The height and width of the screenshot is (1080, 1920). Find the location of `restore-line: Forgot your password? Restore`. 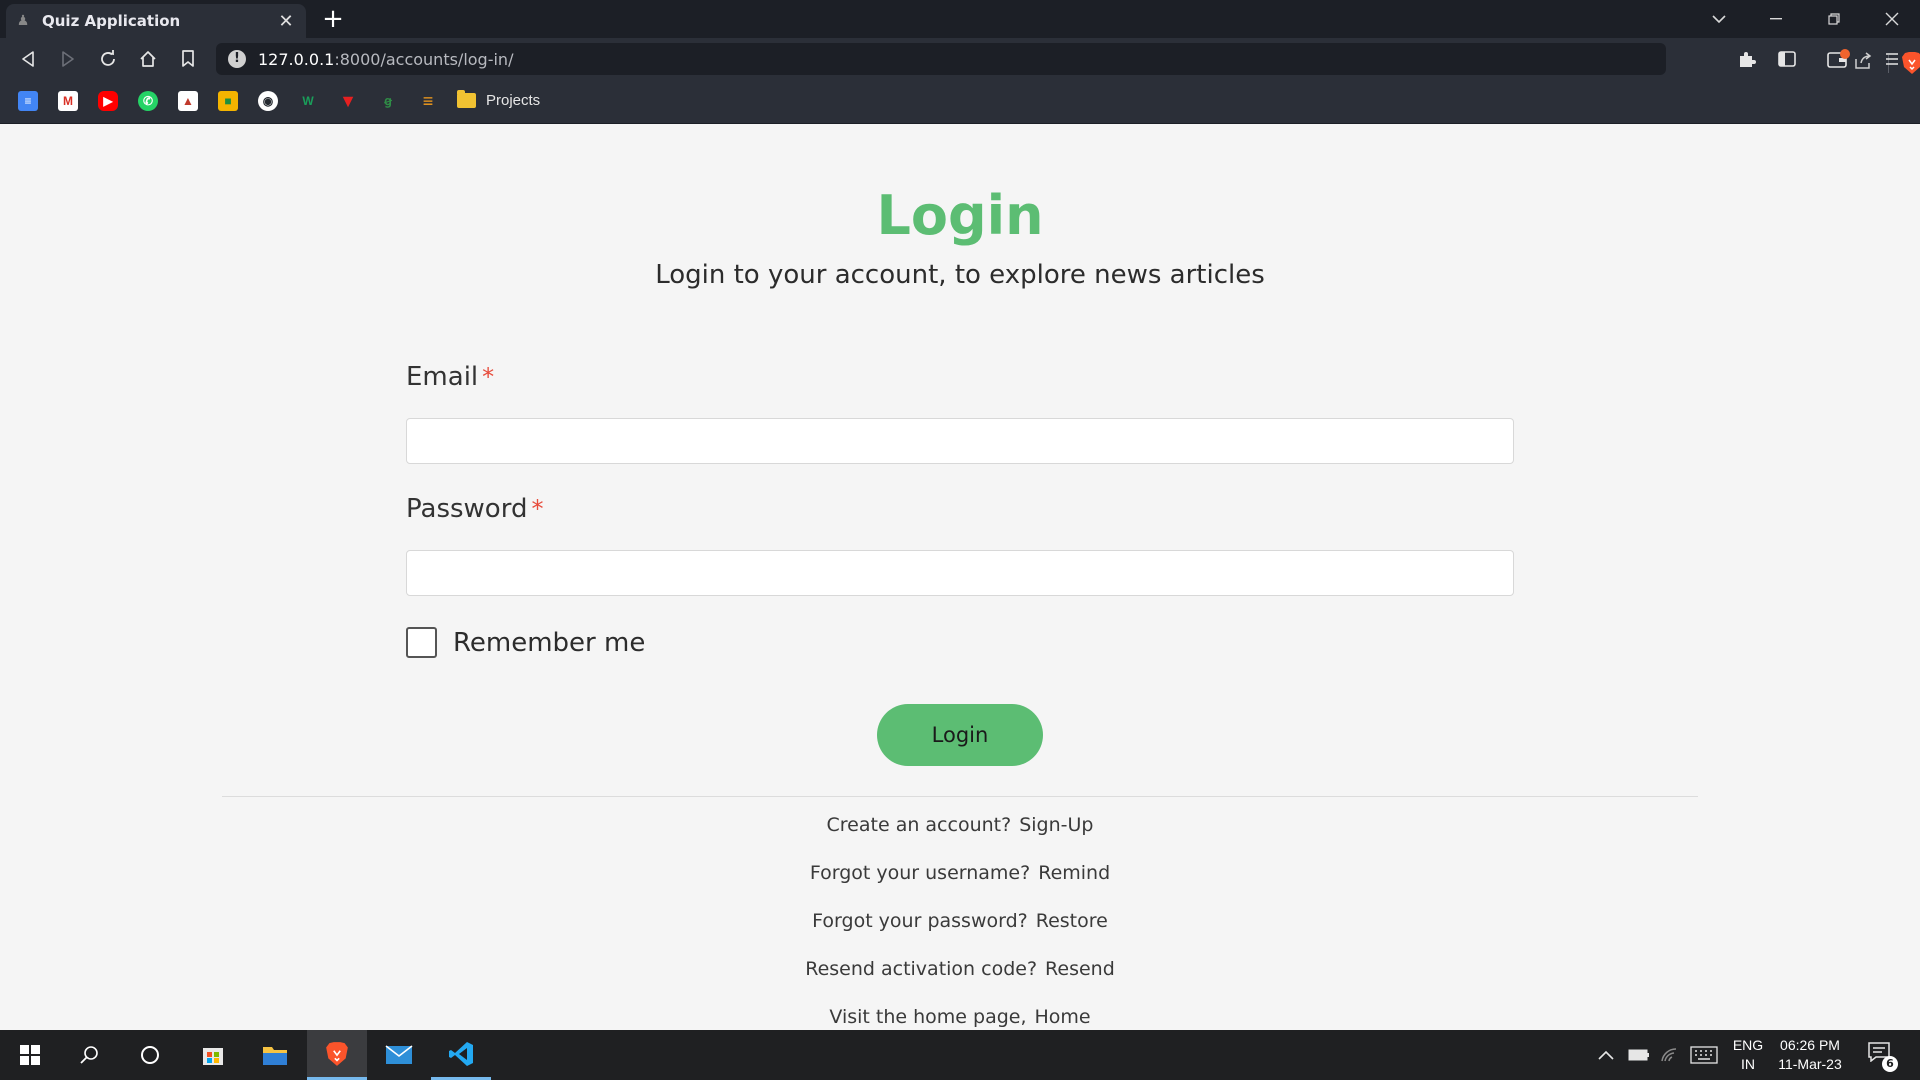

restore-line: Forgot your password? Restore is located at coordinates (960, 921).